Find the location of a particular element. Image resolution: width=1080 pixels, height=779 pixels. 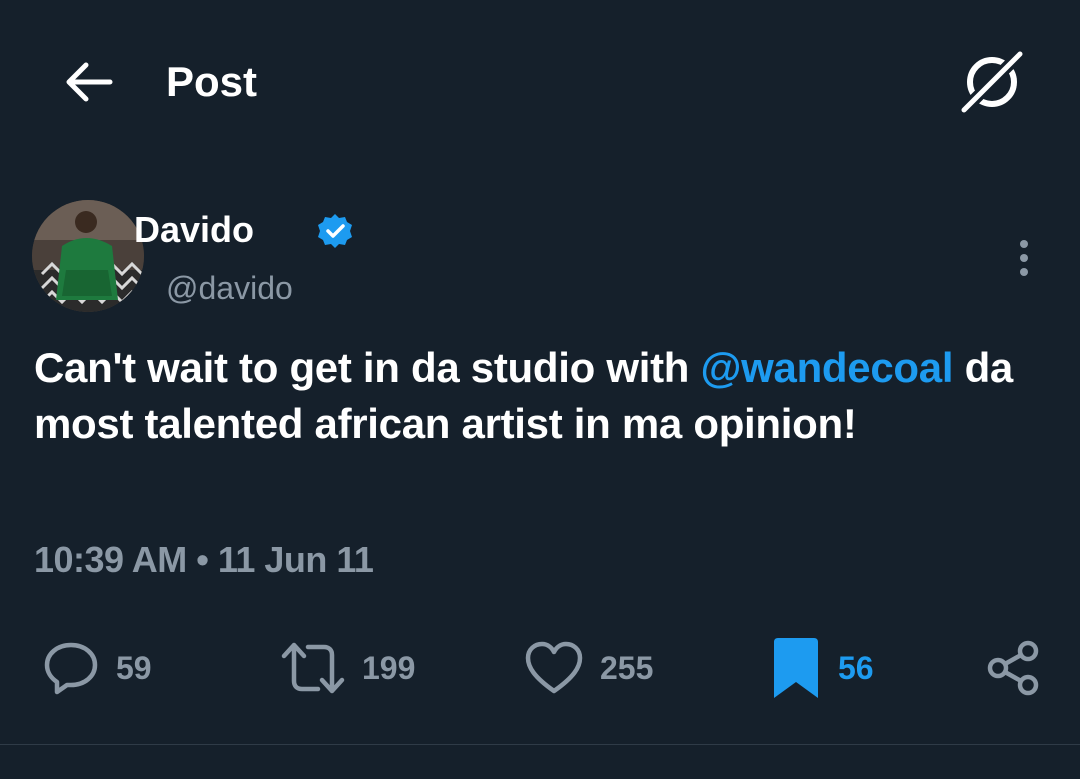

grok-icon is located at coordinates (992, 82).